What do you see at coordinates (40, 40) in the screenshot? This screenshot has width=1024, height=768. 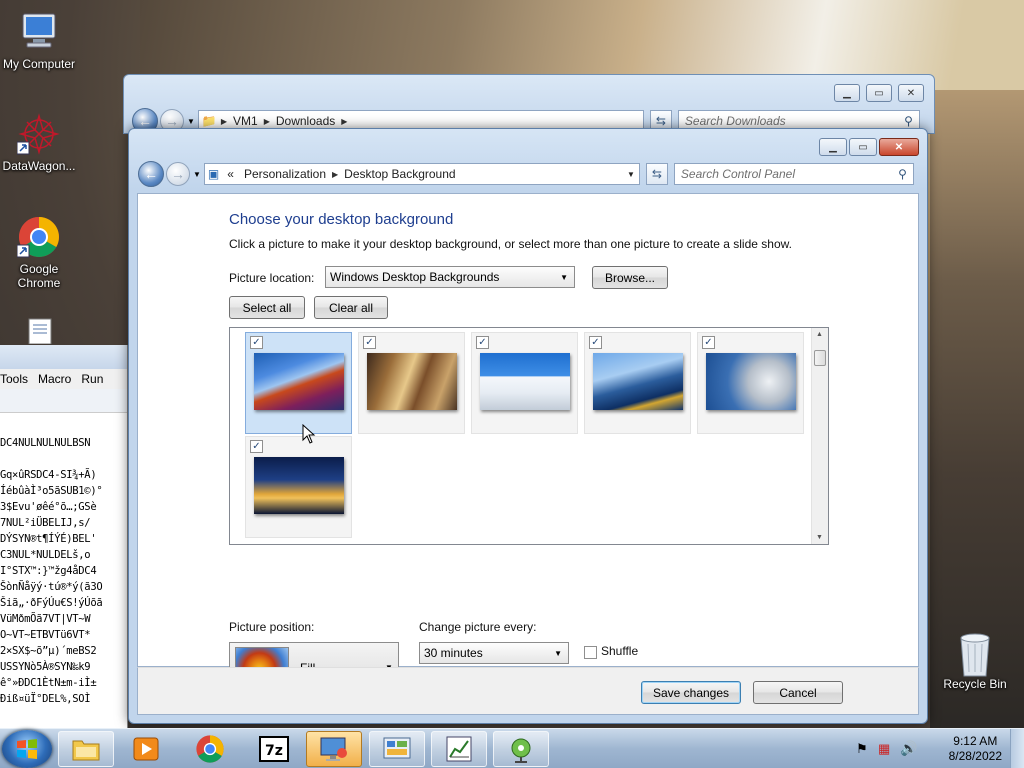 I see `desktop-icon-my-computer: My Computer` at bounding box center [40, 40].